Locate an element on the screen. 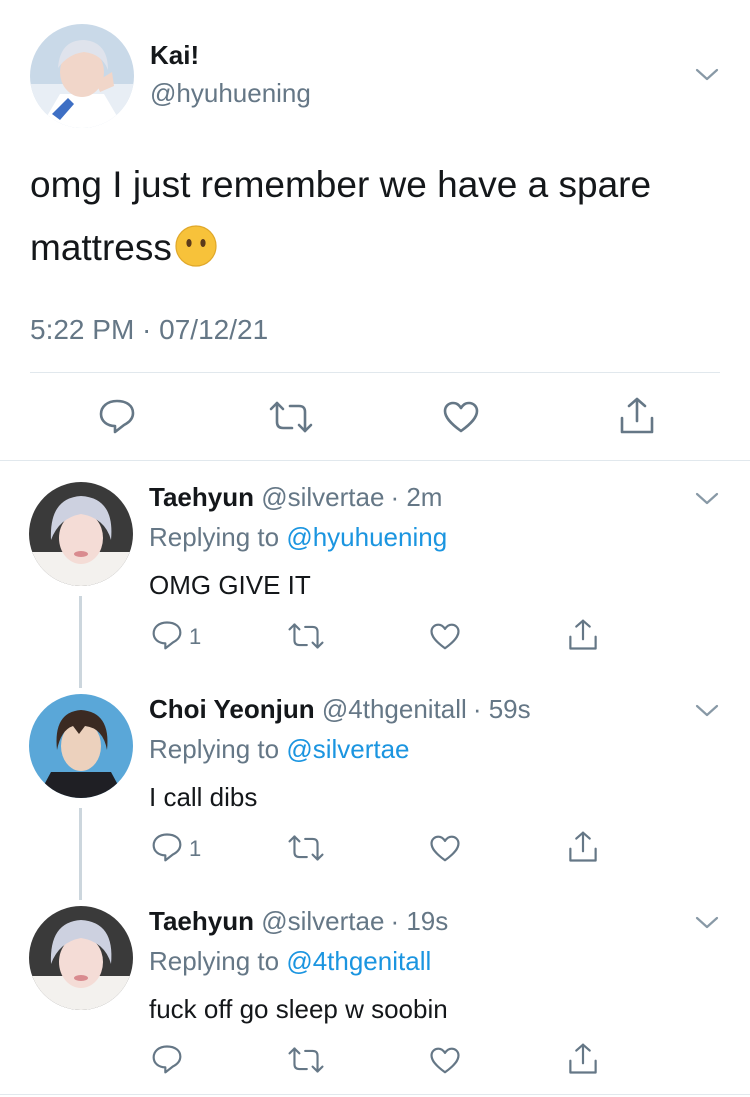 The image size is (750, 1097). replying-to-link: @silvertae is located at coordinates (347, 749).